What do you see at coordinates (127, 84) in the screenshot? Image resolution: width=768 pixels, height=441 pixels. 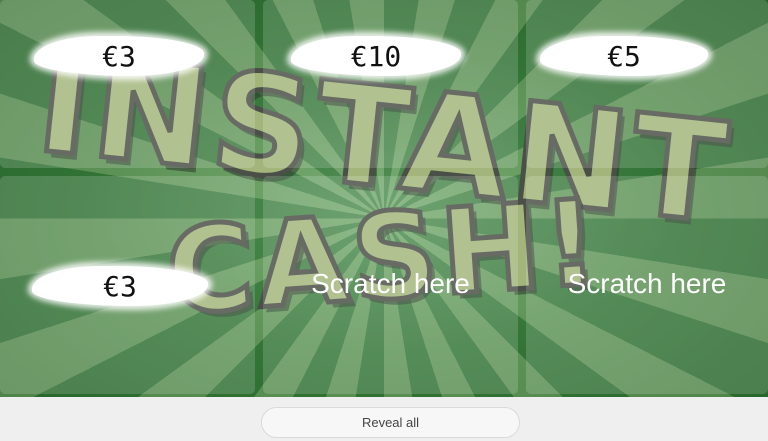 I see `scratch-cell-1: €3` at bounding box center [127, 84].